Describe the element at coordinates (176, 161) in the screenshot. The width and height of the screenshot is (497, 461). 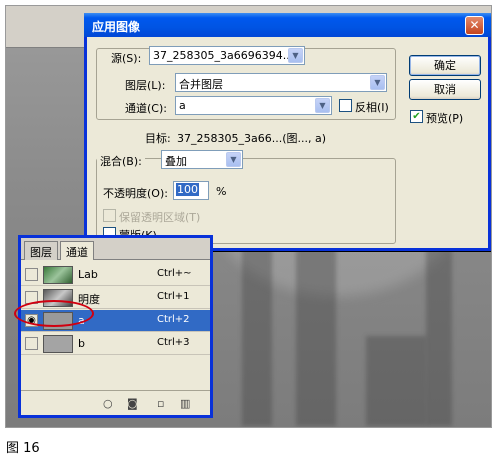
I see `blend-value: 叠加` at that location.